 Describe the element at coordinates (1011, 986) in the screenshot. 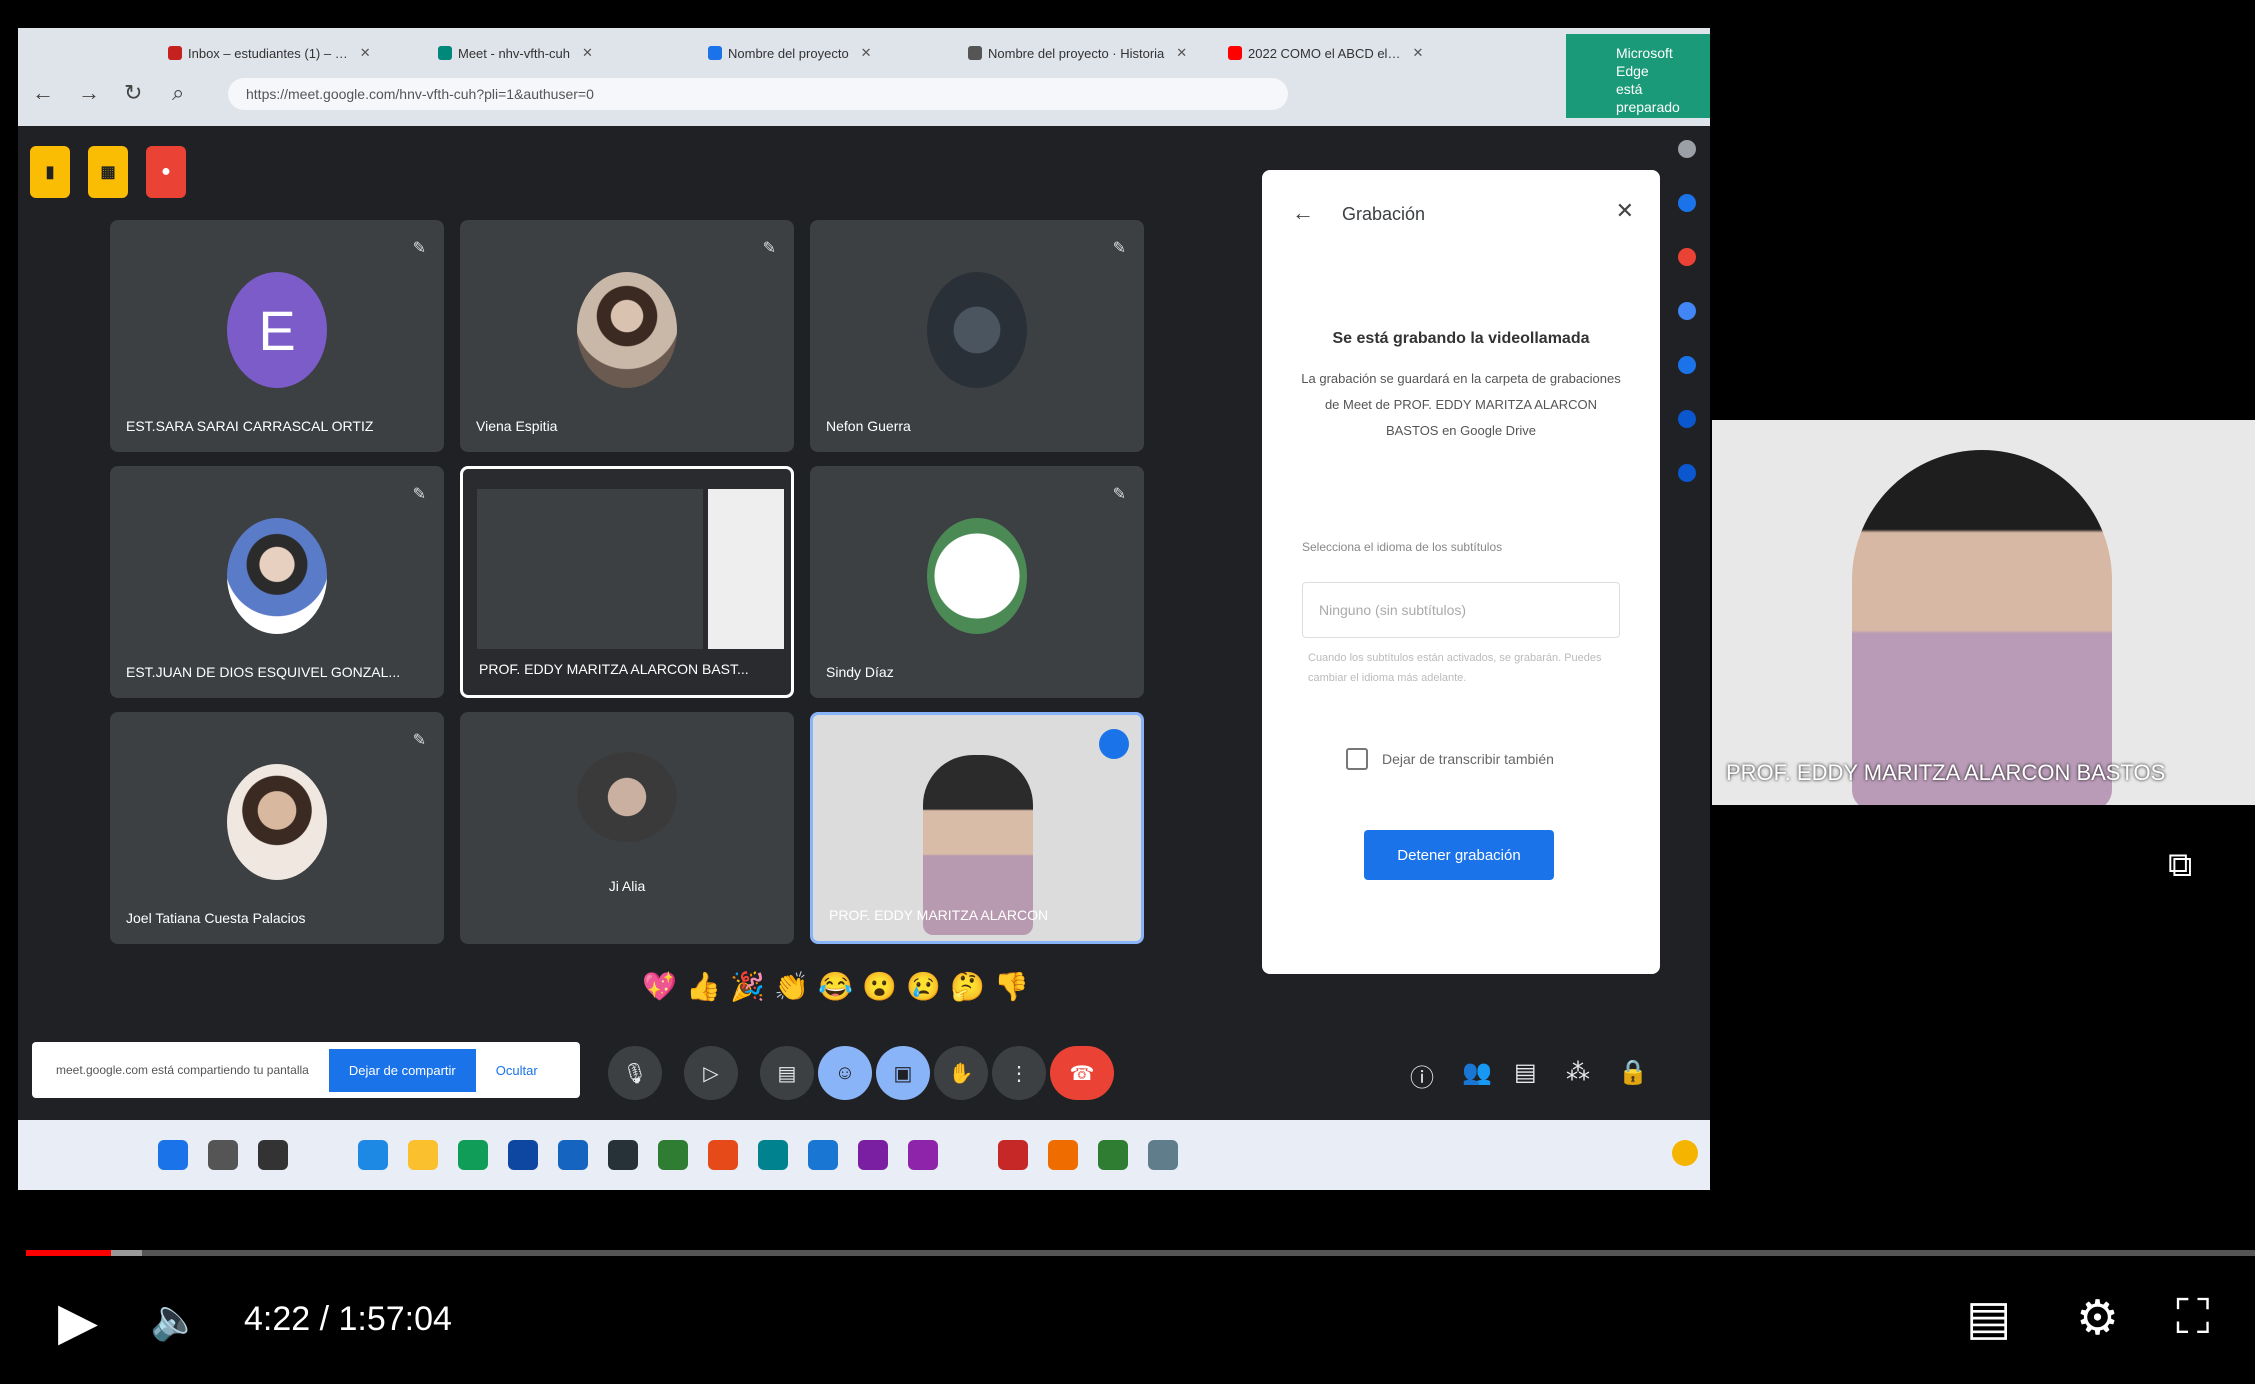

I see `reaction-thumbs-down: 👎` at that location.